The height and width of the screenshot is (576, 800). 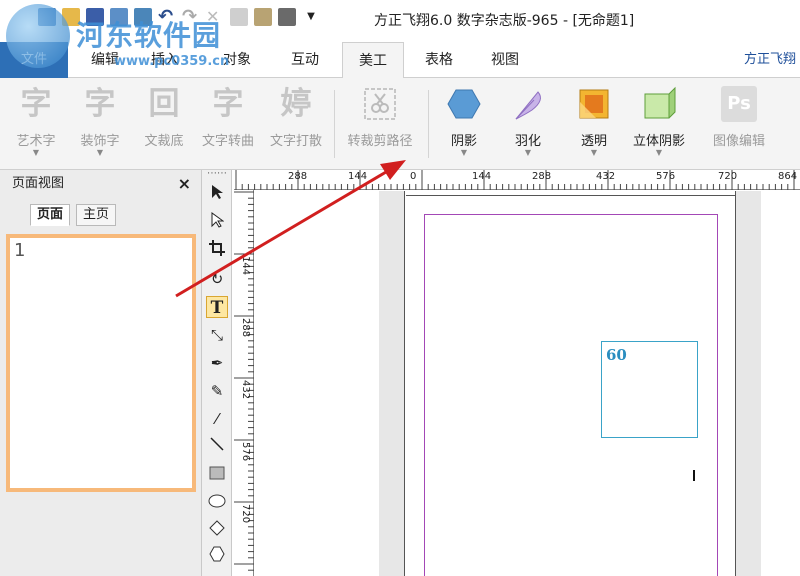 What do you see at coordinates (505, 60) in the screenshot?
I see `tab-view: 视图` at bounding box center [505, 60].